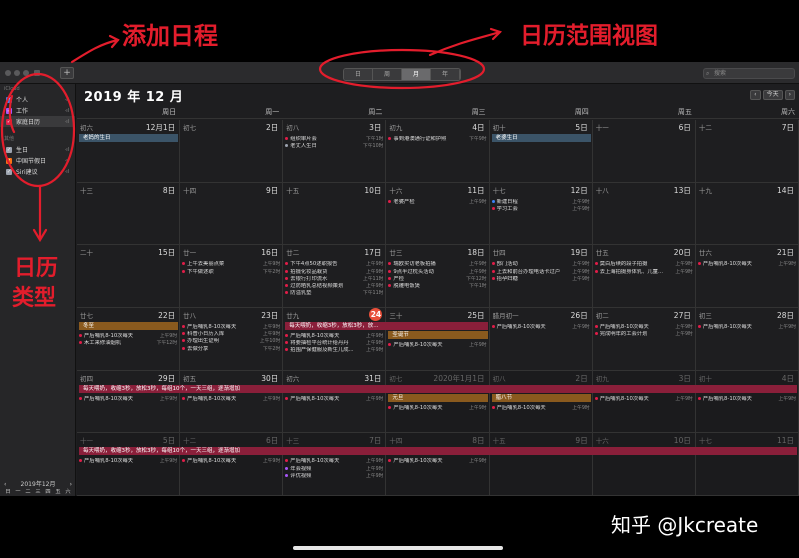 The width and height of the screenshot is (799, 558). I want to click on annotation-arrow-add, so click(95, 51).